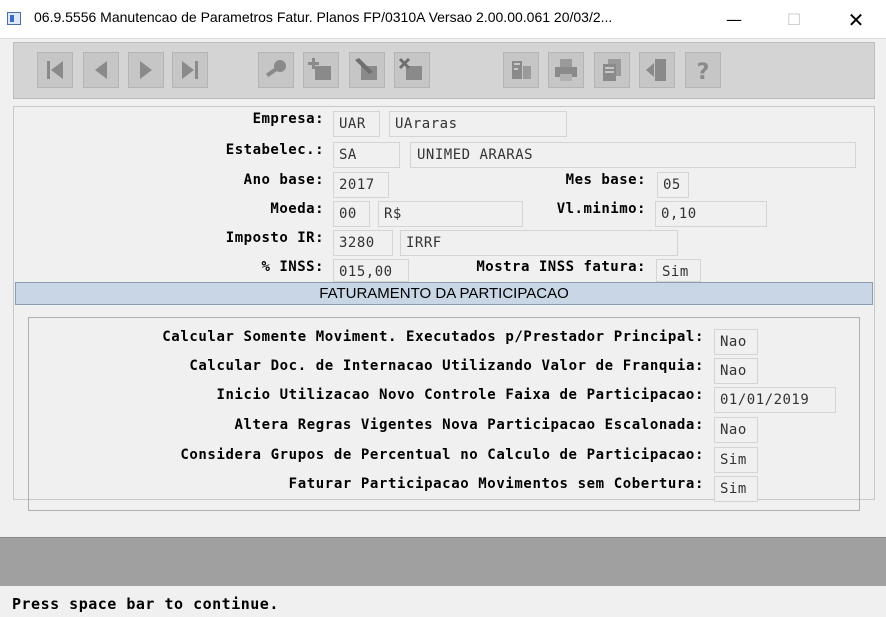 The width and height of the screenshot is (886, 617). I want to click on mes-base-label: Mes base:, so click(605, 180).